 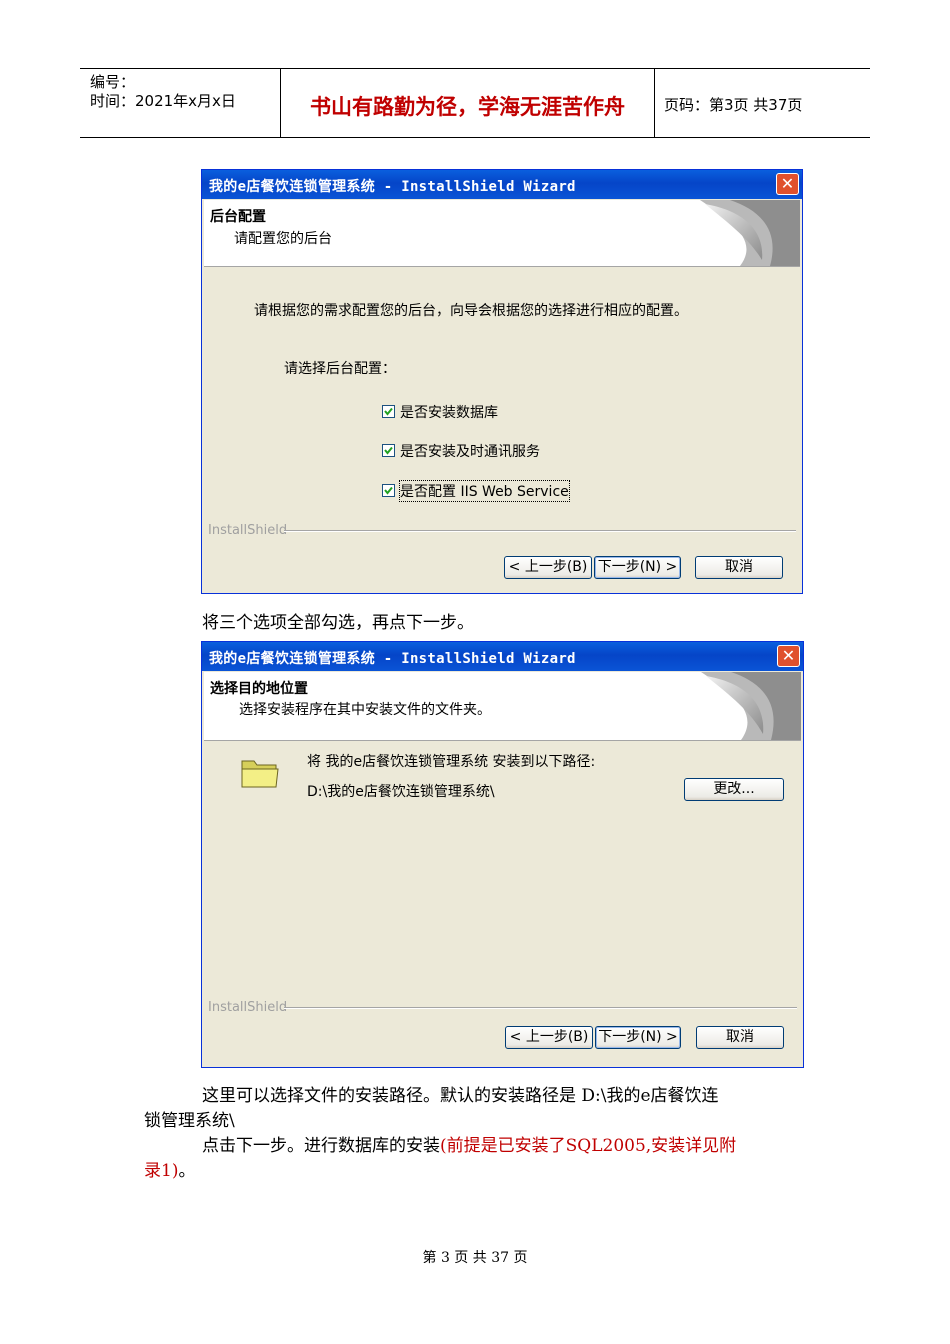 I want to click on dialog-banner: 选择目的地位置 选择安装程序在其中安装文件的文件夹。, so click(x=502, y=706).